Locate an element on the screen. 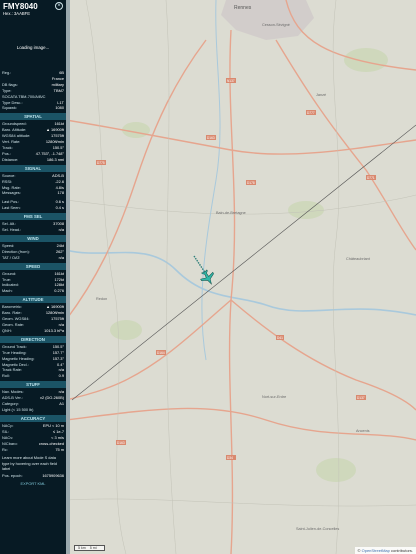  row-tat-oat: TAT / OAT: n/a is located at coordinates (33, 258).